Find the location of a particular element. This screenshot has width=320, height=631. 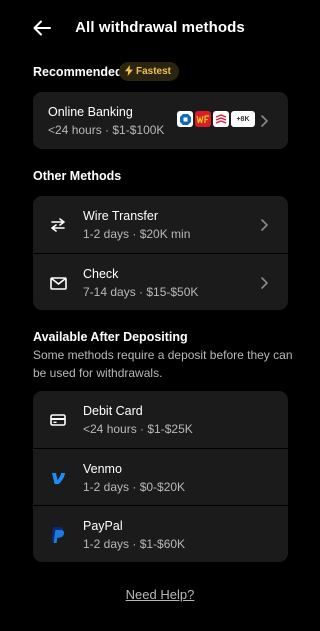

chase-logo-icon is located at coordinates (185, 119).